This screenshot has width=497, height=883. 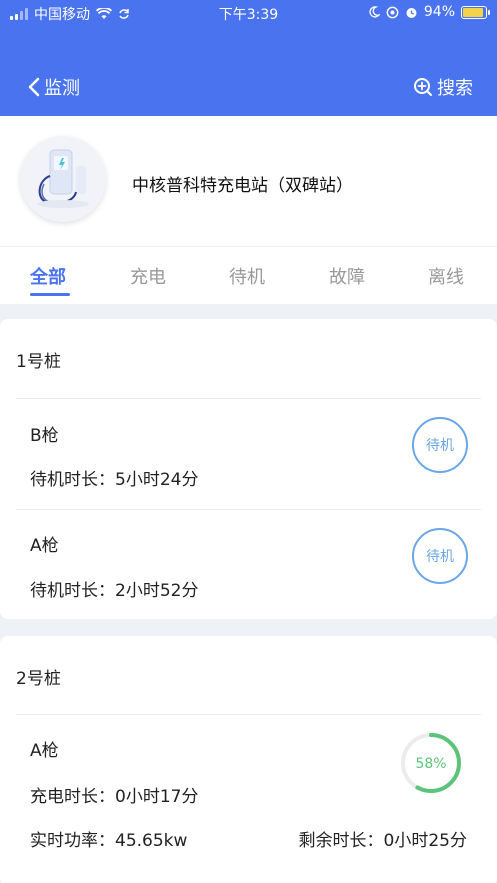 What do you see at coordinates (392, 12) in the screenshot?
I see `location-lock-icon` at bounding box center [392, 12].